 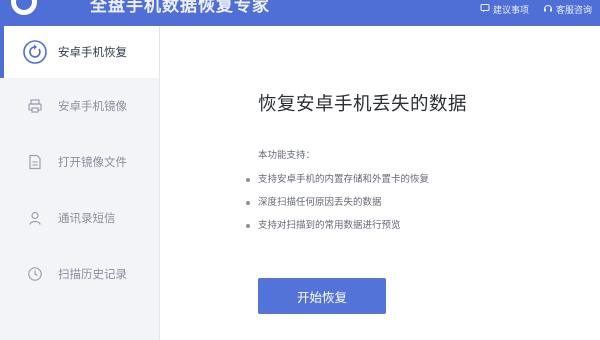 What do you see at coordinates (548, 9) in the screenshot?
I see `headset-icon` at bounding box center [548, 9].